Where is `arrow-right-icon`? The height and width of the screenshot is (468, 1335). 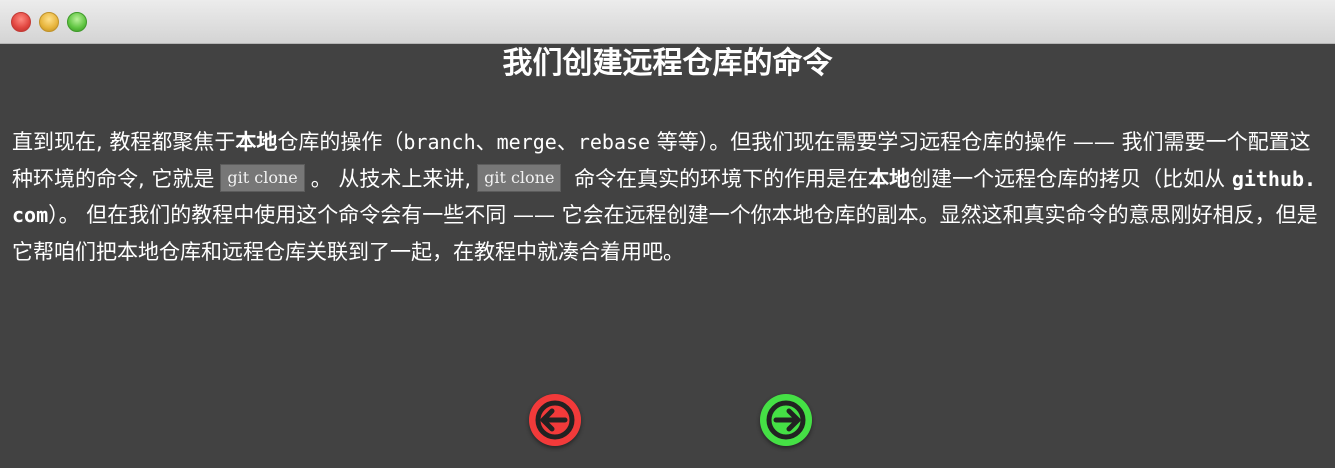
arrow-right-icon is located at coordinates (786, 420).